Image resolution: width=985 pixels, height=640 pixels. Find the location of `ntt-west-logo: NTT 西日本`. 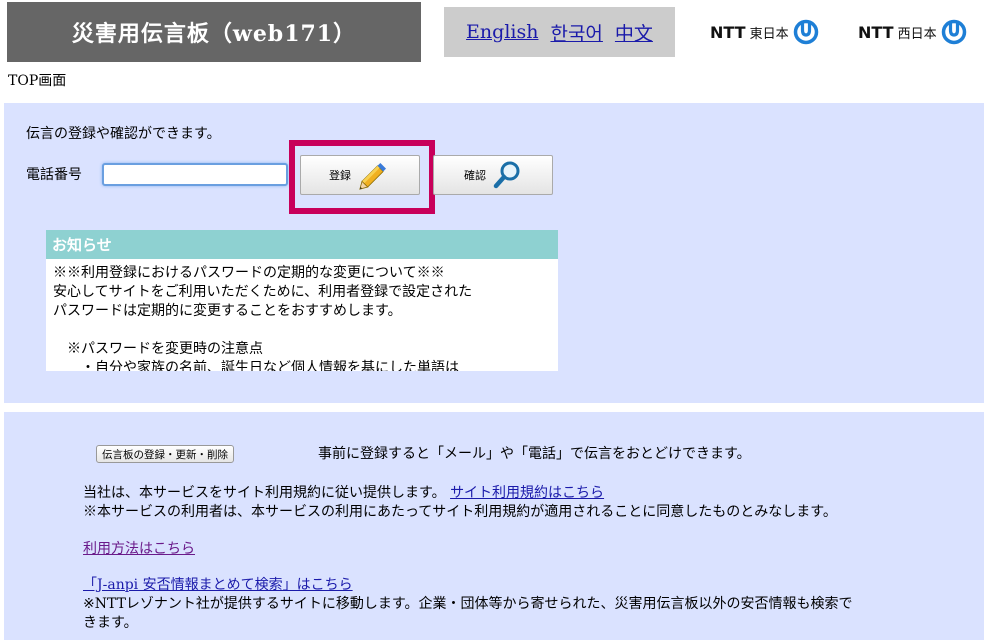

ntt-west-logo: NTT 西日本 is located at coordinates (912, 32).